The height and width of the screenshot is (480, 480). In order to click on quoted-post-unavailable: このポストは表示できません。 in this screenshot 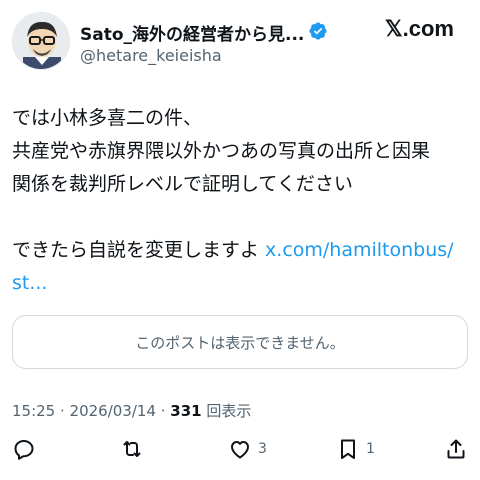, I will do `click(240, 342)`.